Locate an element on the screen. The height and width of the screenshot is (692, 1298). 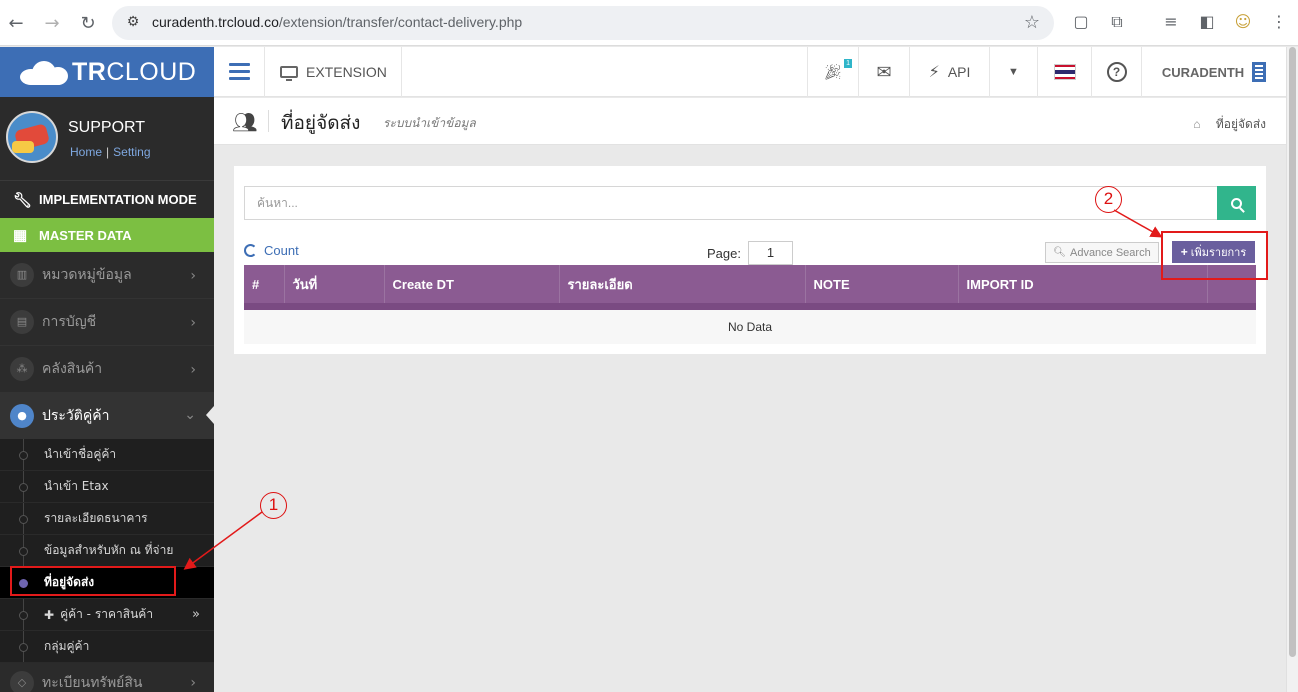
help-button: ? is located at coordinates (1116, 72).